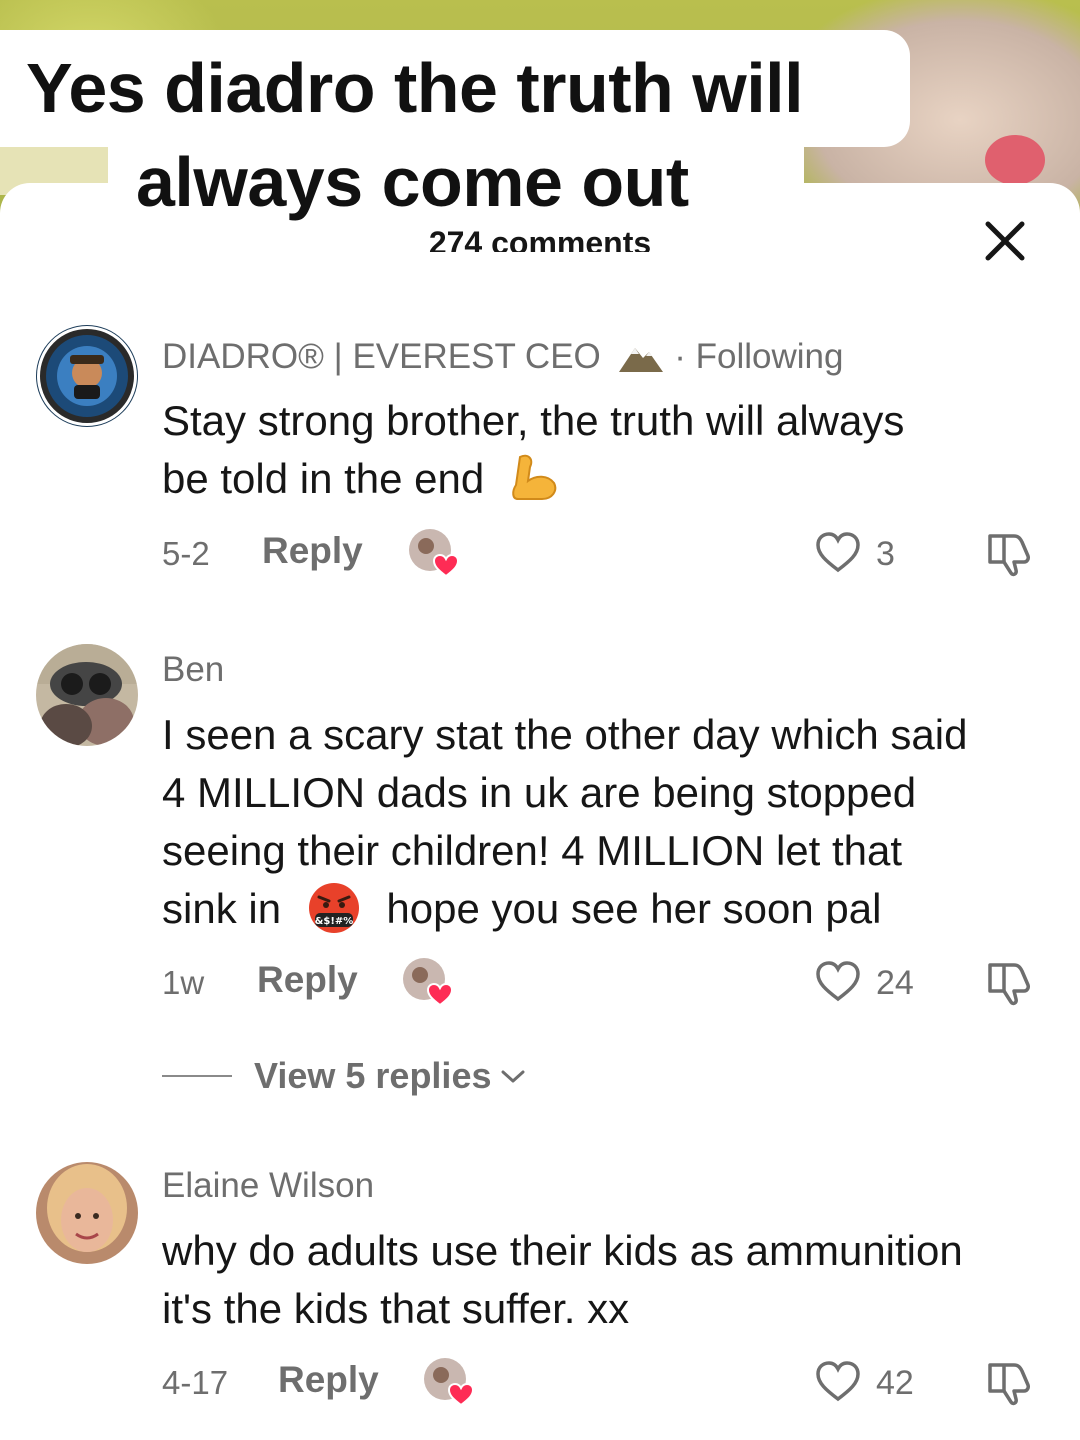  I want to click on username-text: DIADRO® | EVEREST CEO, so click(381, 356).